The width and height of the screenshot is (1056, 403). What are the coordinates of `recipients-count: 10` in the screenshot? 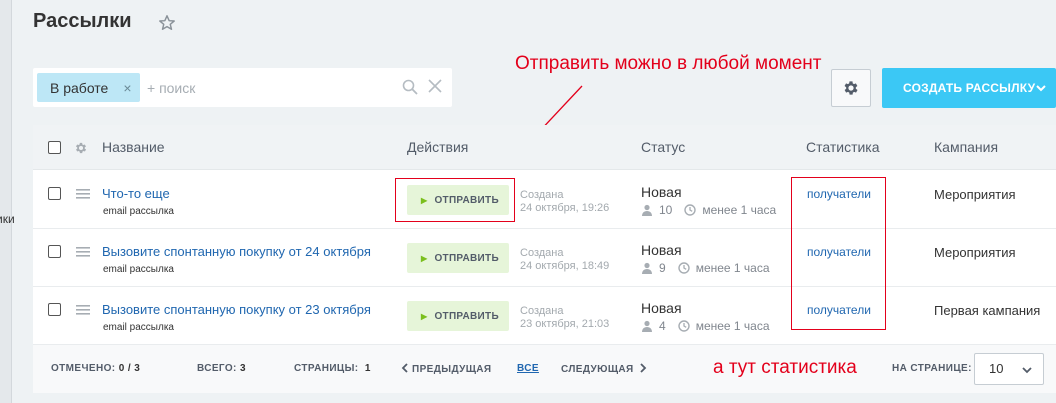 It's located at (666, 210).